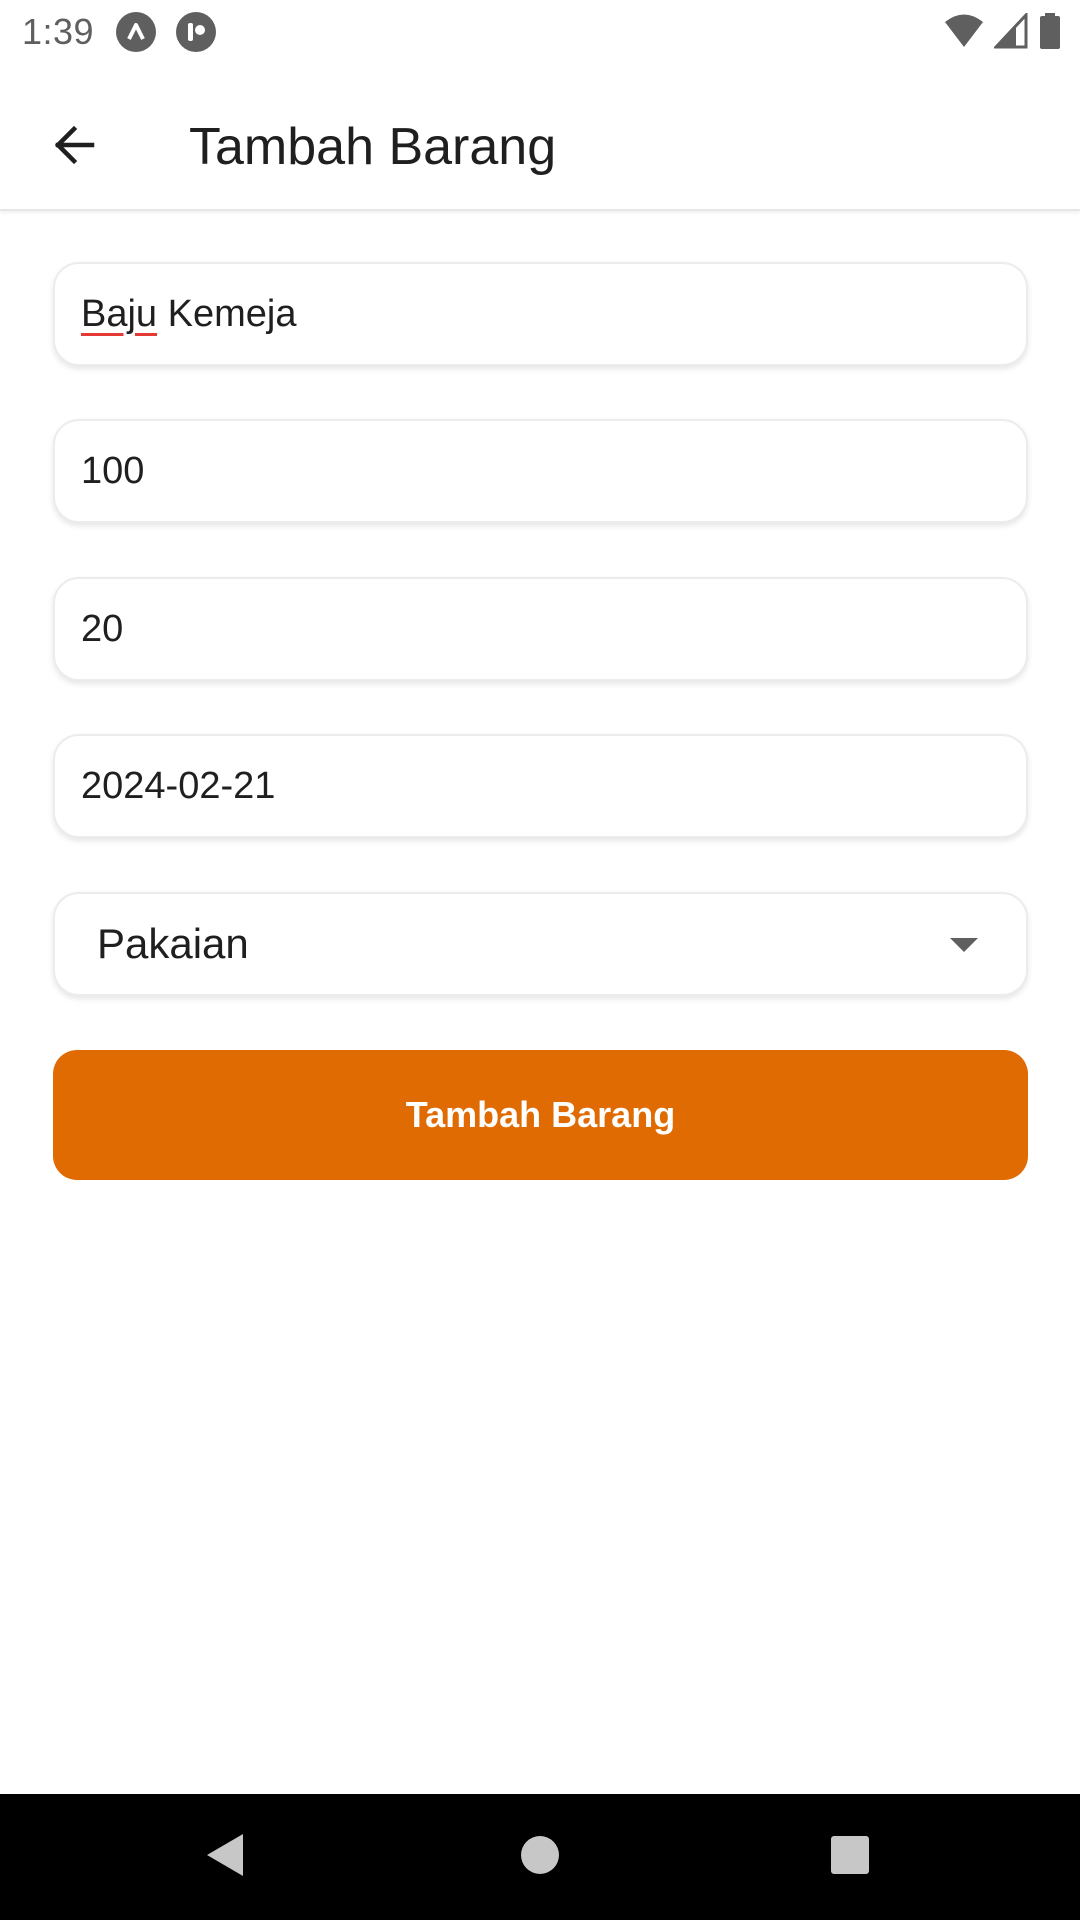 This screenshot has height=1920, width=1080. Describe the element at coordinates (227, 313) in the screenshot. I see `item-name-rest: Kemeja` at that location.